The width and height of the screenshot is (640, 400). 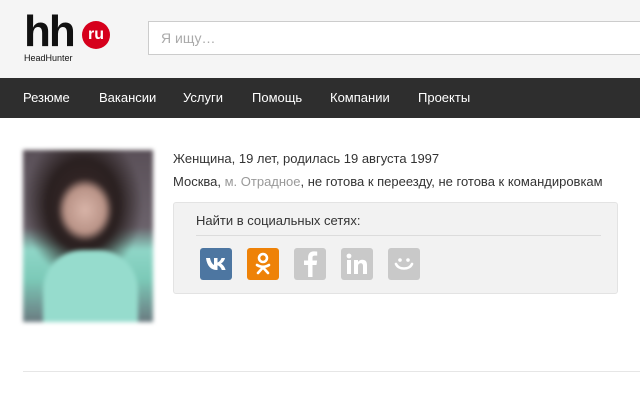 I want to click on search-input, so click(x=394, y=38).